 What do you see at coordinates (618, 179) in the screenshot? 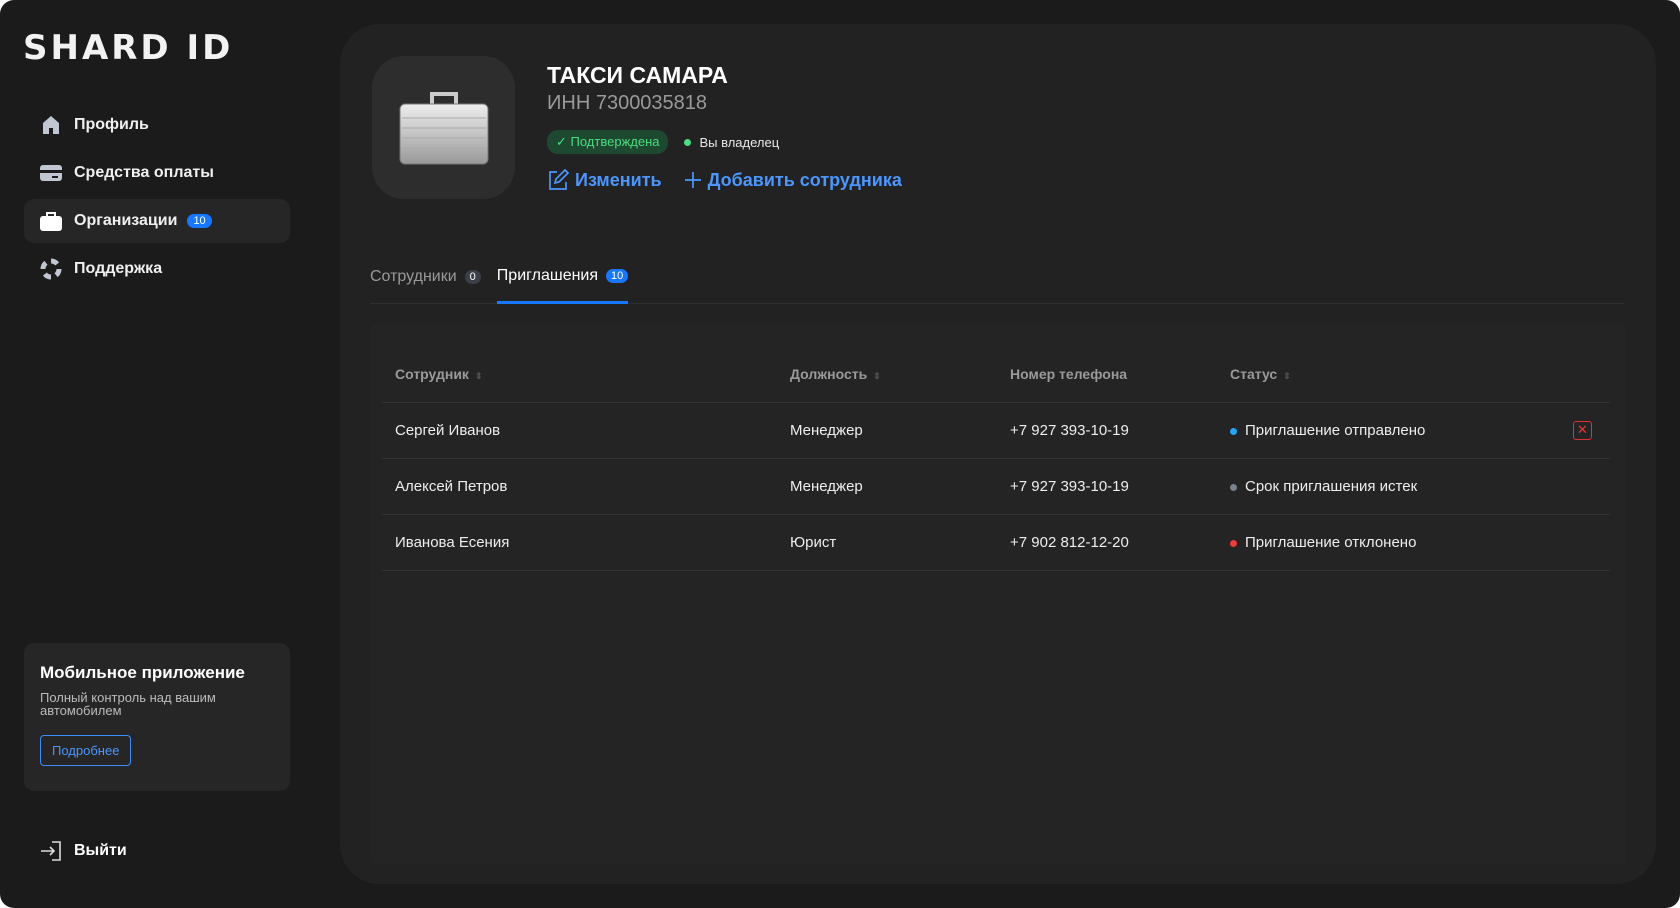
I see `edit-label: Изменить` at bounding box center [618, 179].